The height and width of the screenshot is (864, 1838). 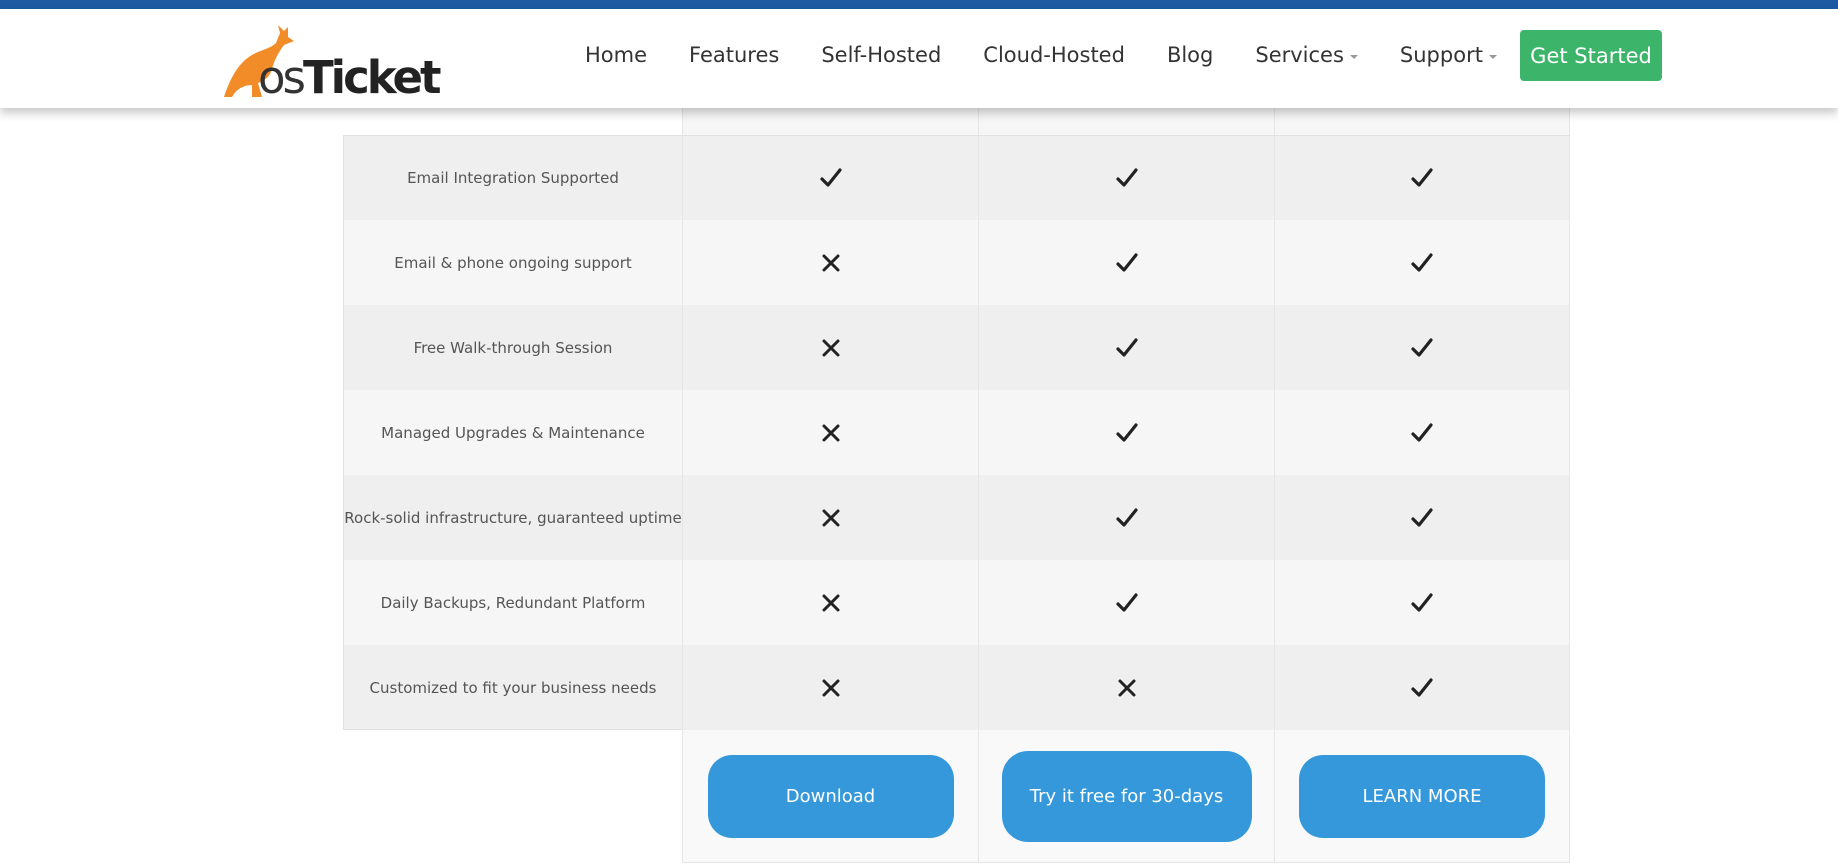 I want to click on plan-action-cell: Download, so click(x=830, y=796).